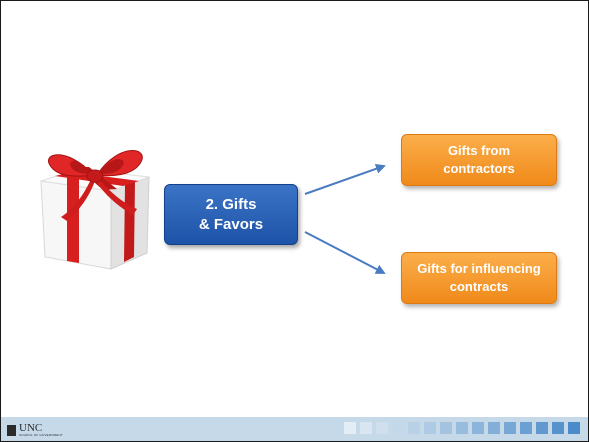 This screenshot has height=442, width=589. I want to click on branch-bottom-line-2: contracts, so click(479, 286).